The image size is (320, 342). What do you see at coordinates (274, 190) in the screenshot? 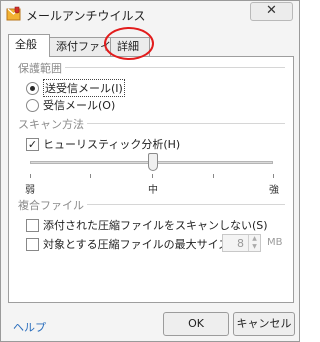
I see `slider-label-strong: 強` at bounding box center [274, 190].